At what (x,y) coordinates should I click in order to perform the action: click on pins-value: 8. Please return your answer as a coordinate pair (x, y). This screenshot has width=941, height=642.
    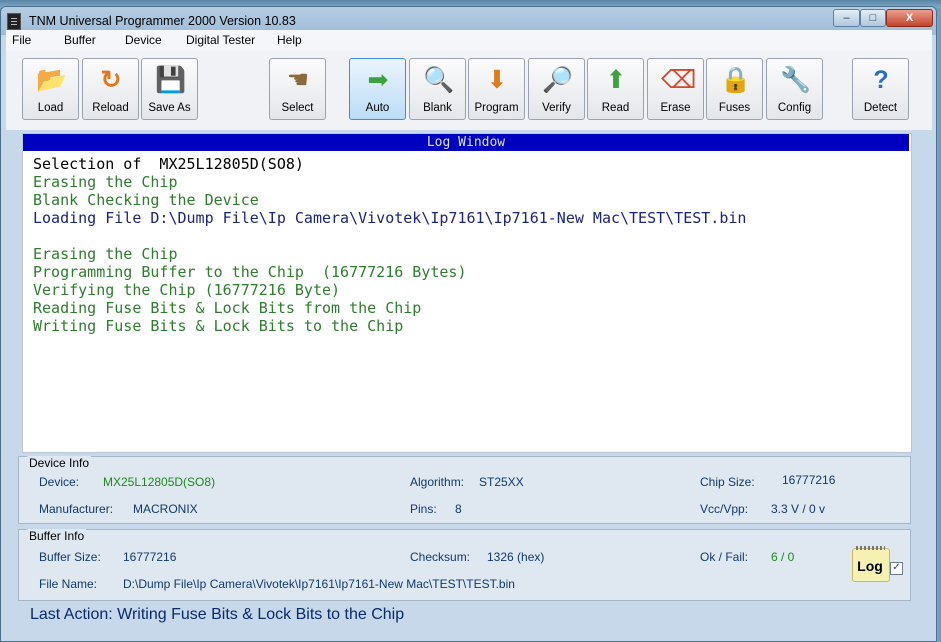
    Looking at the image, I should click on (458, 509).